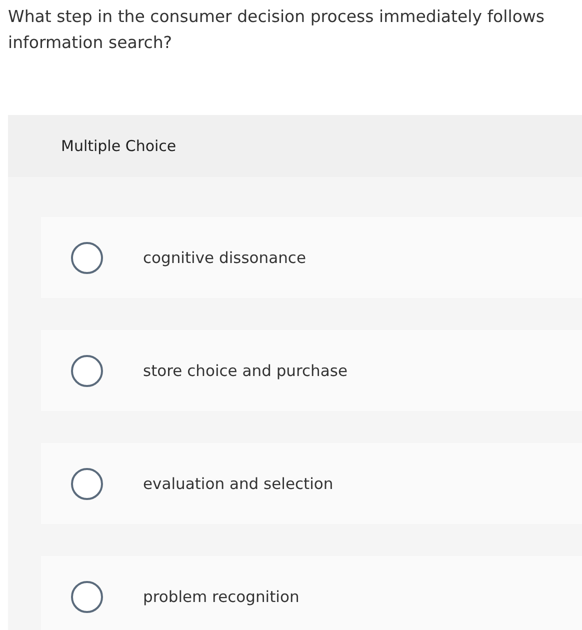 The height and width of the screenshot is (630, 582). What do you see at coordinates (311, 257) in the screenshot?
I see `answer-option: cognitive dissonance` at bounding box center [311, 257].